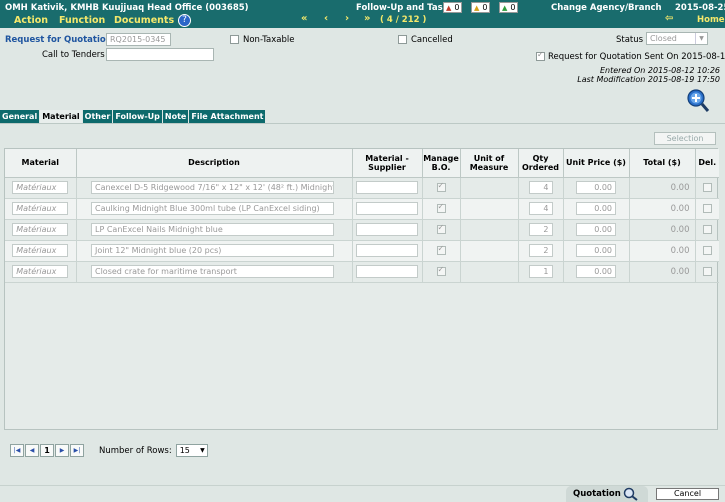 This screenshot has width=725, height=502. What do you see at coordinates (138, 39) in the screenshot?
I see `rfq-number-field: RQ2015-0345` at bounding box center [138, 39].